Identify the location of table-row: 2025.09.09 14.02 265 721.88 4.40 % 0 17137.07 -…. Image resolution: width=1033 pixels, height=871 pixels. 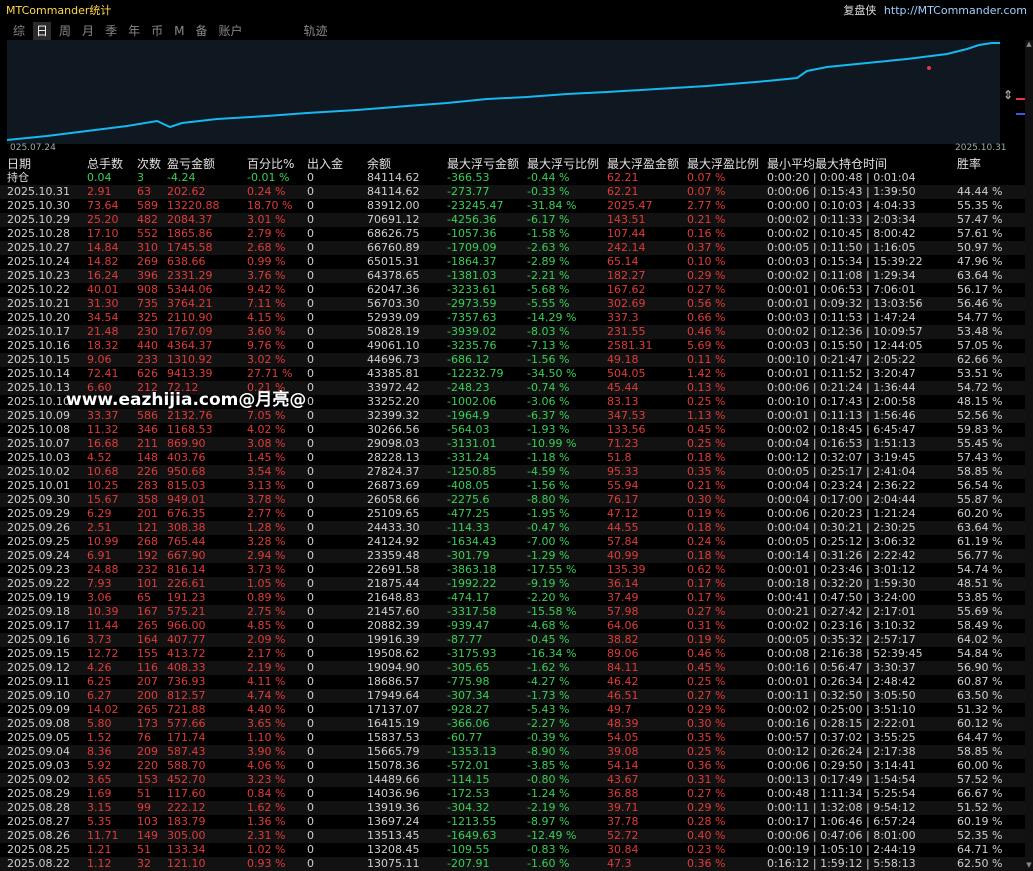
(512, 710).